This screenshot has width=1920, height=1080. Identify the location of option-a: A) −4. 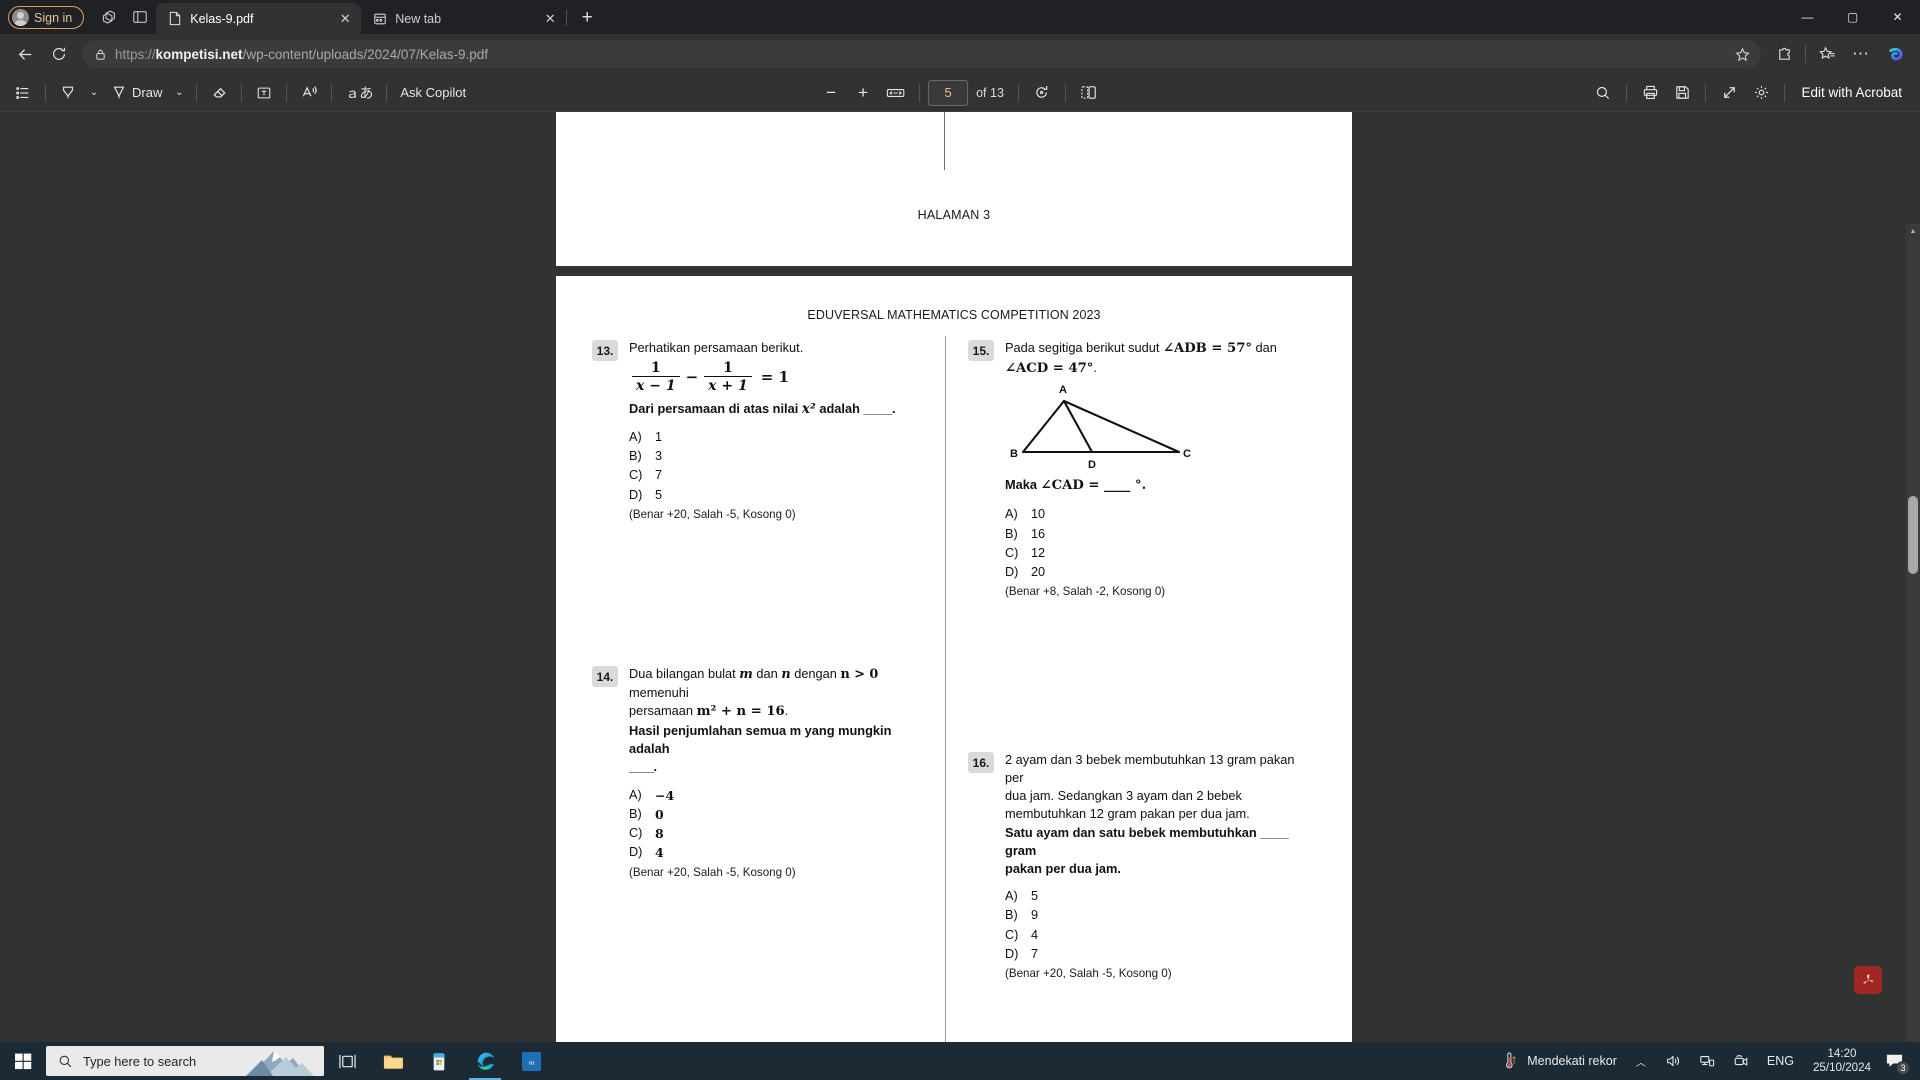
(775, 795).